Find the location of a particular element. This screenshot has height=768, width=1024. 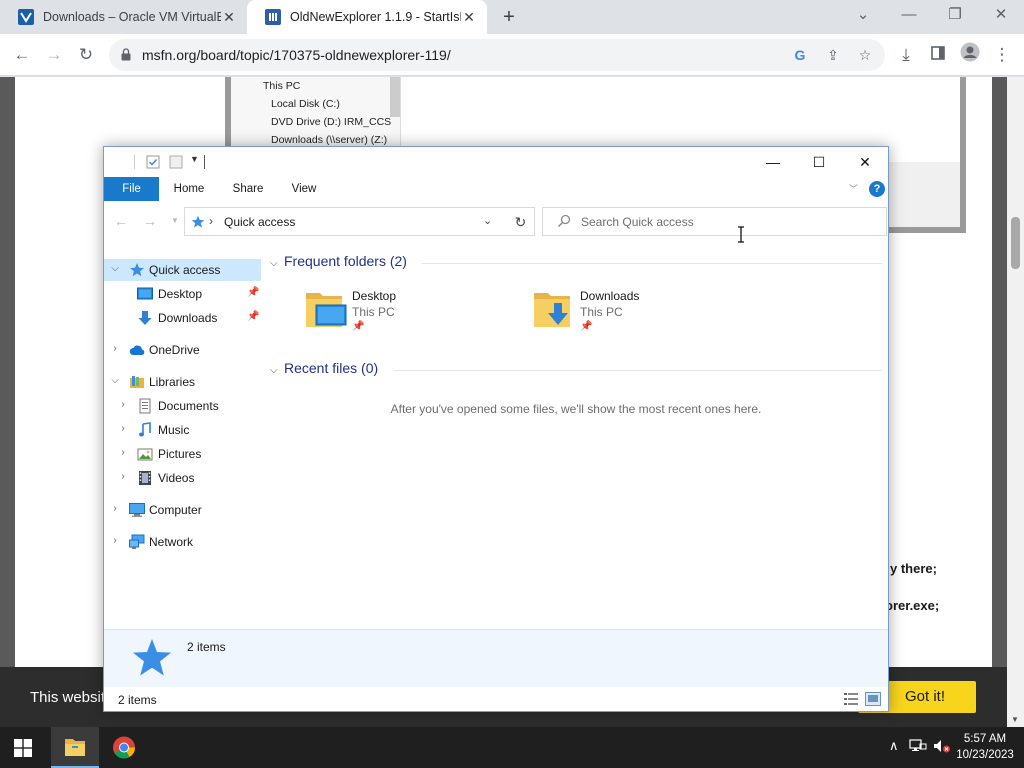

nav-item-onedrive: › OneDrive is located at coordinates (182, 350).